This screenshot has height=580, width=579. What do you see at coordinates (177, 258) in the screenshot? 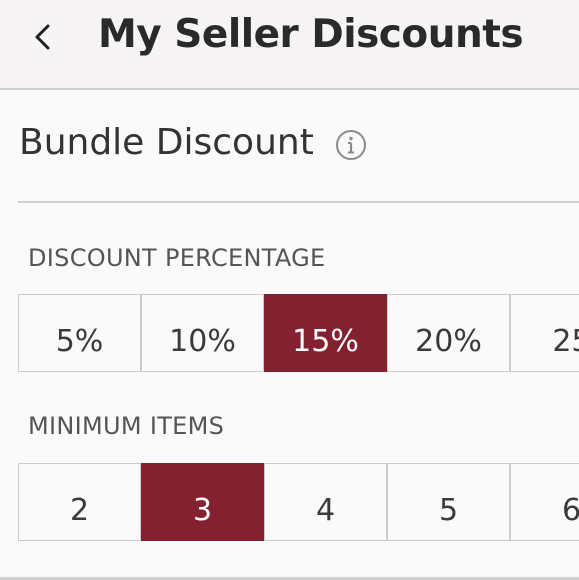
I see `discount-percentage-label: DISCOUNT PERCENTAGE` at bounding box center [177, 258].